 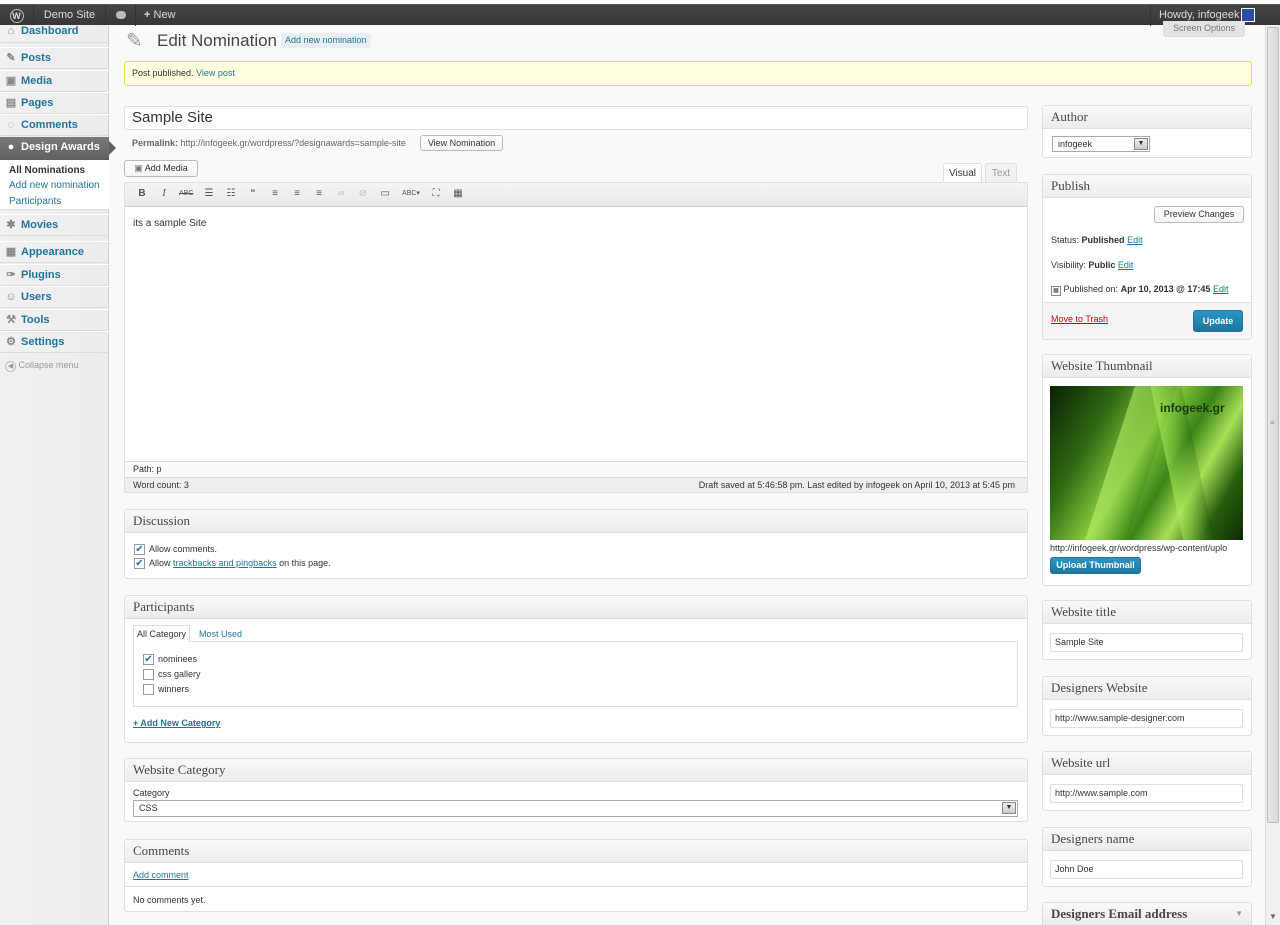 What do you see at coordinates (1001, 173) in the screenshot?
I see `tab-text: Text` at bounding box center [1001, 173].